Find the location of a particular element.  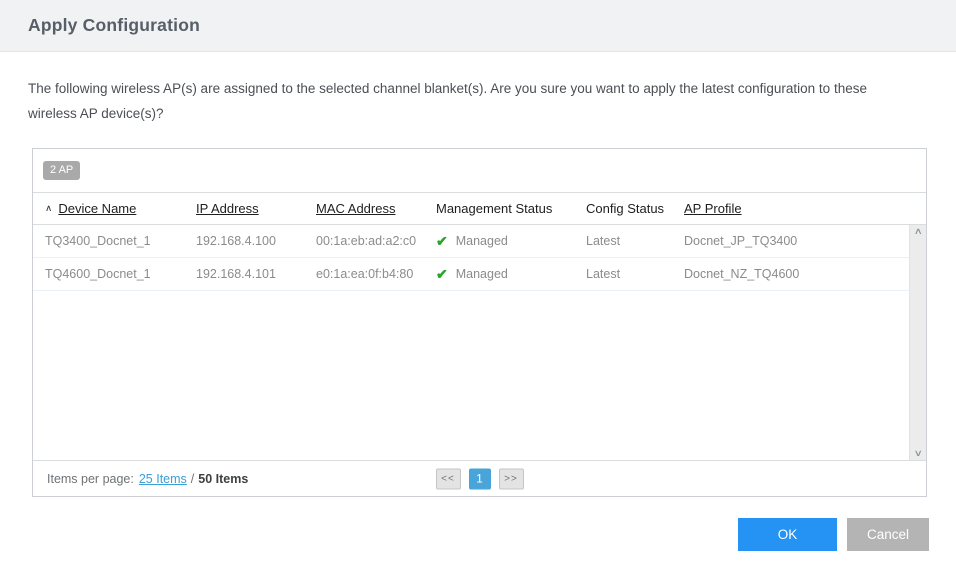

column-header-ap-profile: AP Profile is located at coordinates (805, 208).